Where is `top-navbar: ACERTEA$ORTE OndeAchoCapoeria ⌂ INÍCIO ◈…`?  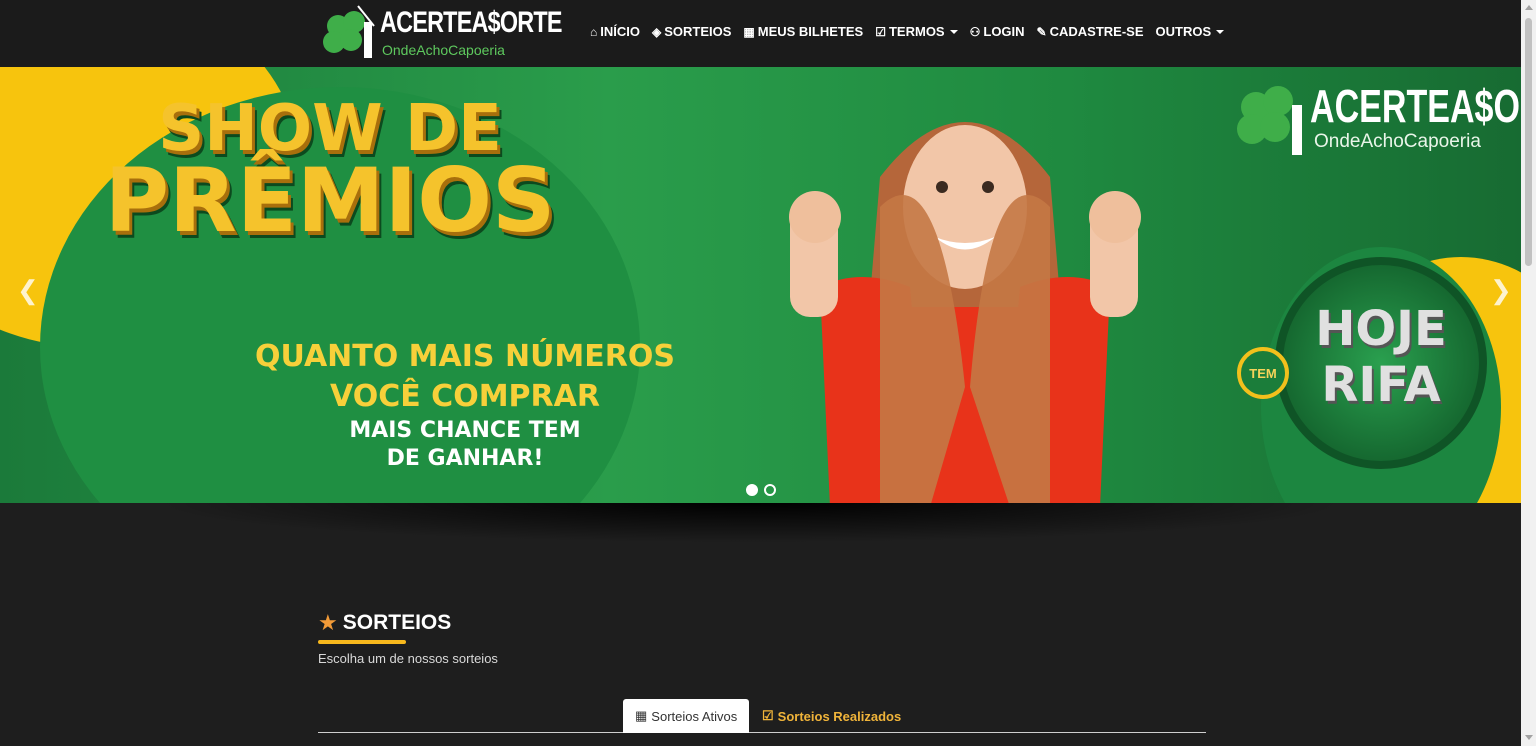
top-navbar: ACERTEA$ORTE OndeAchoCapoeria ⌂ INÍCIO ◈… is located at coordinates (760, 33).